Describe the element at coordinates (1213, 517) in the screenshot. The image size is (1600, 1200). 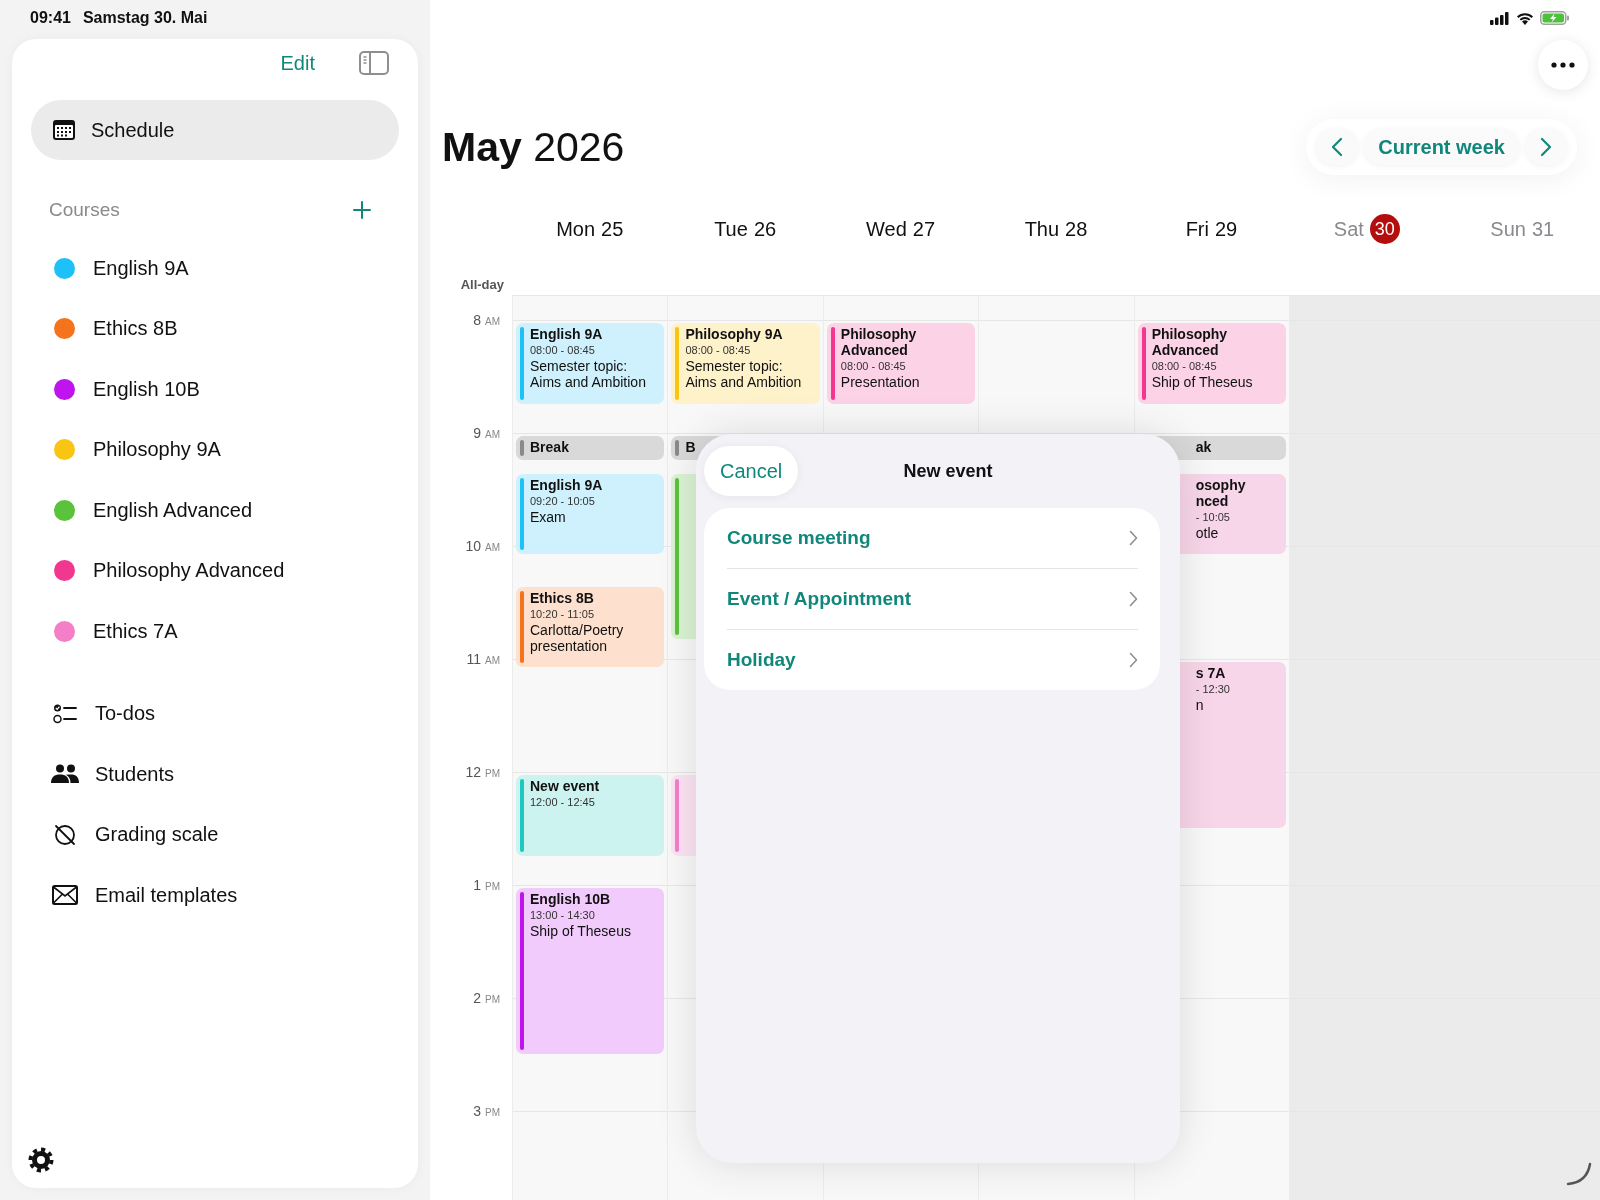
I see `event-time: - 10:05` at that location.